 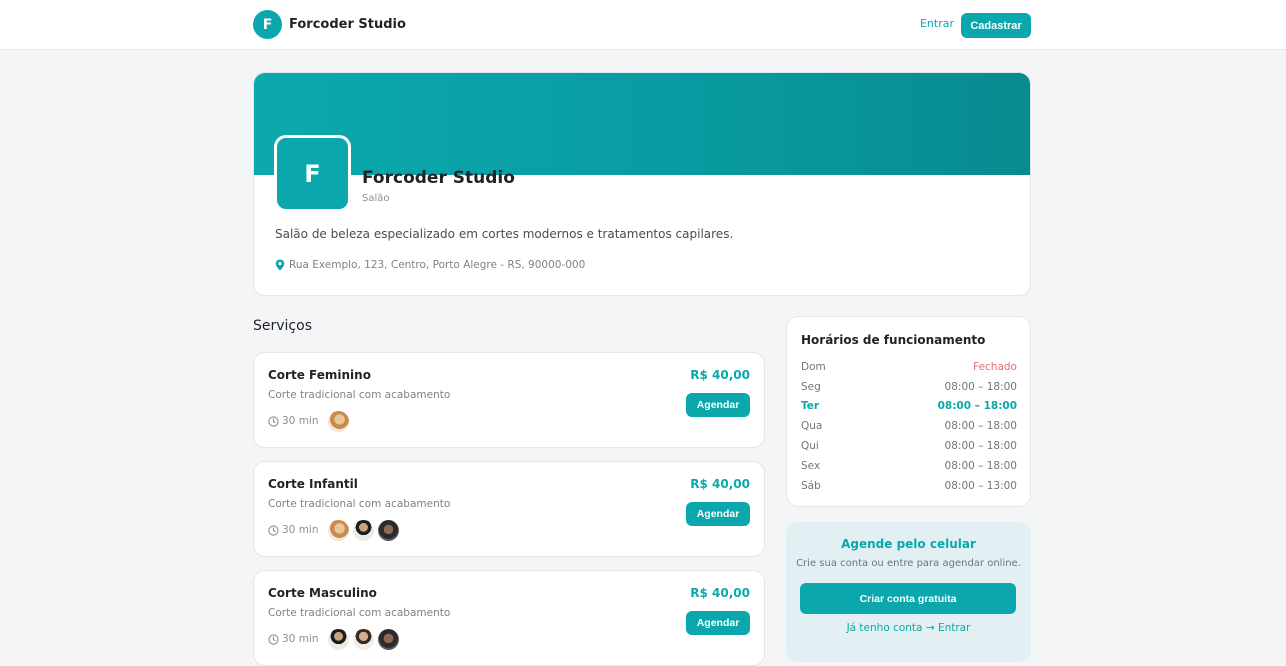 What do you see at coordinates (376, 198) in the screenshot?
I see `business-category: Salão` at bounding box center [376, 198].